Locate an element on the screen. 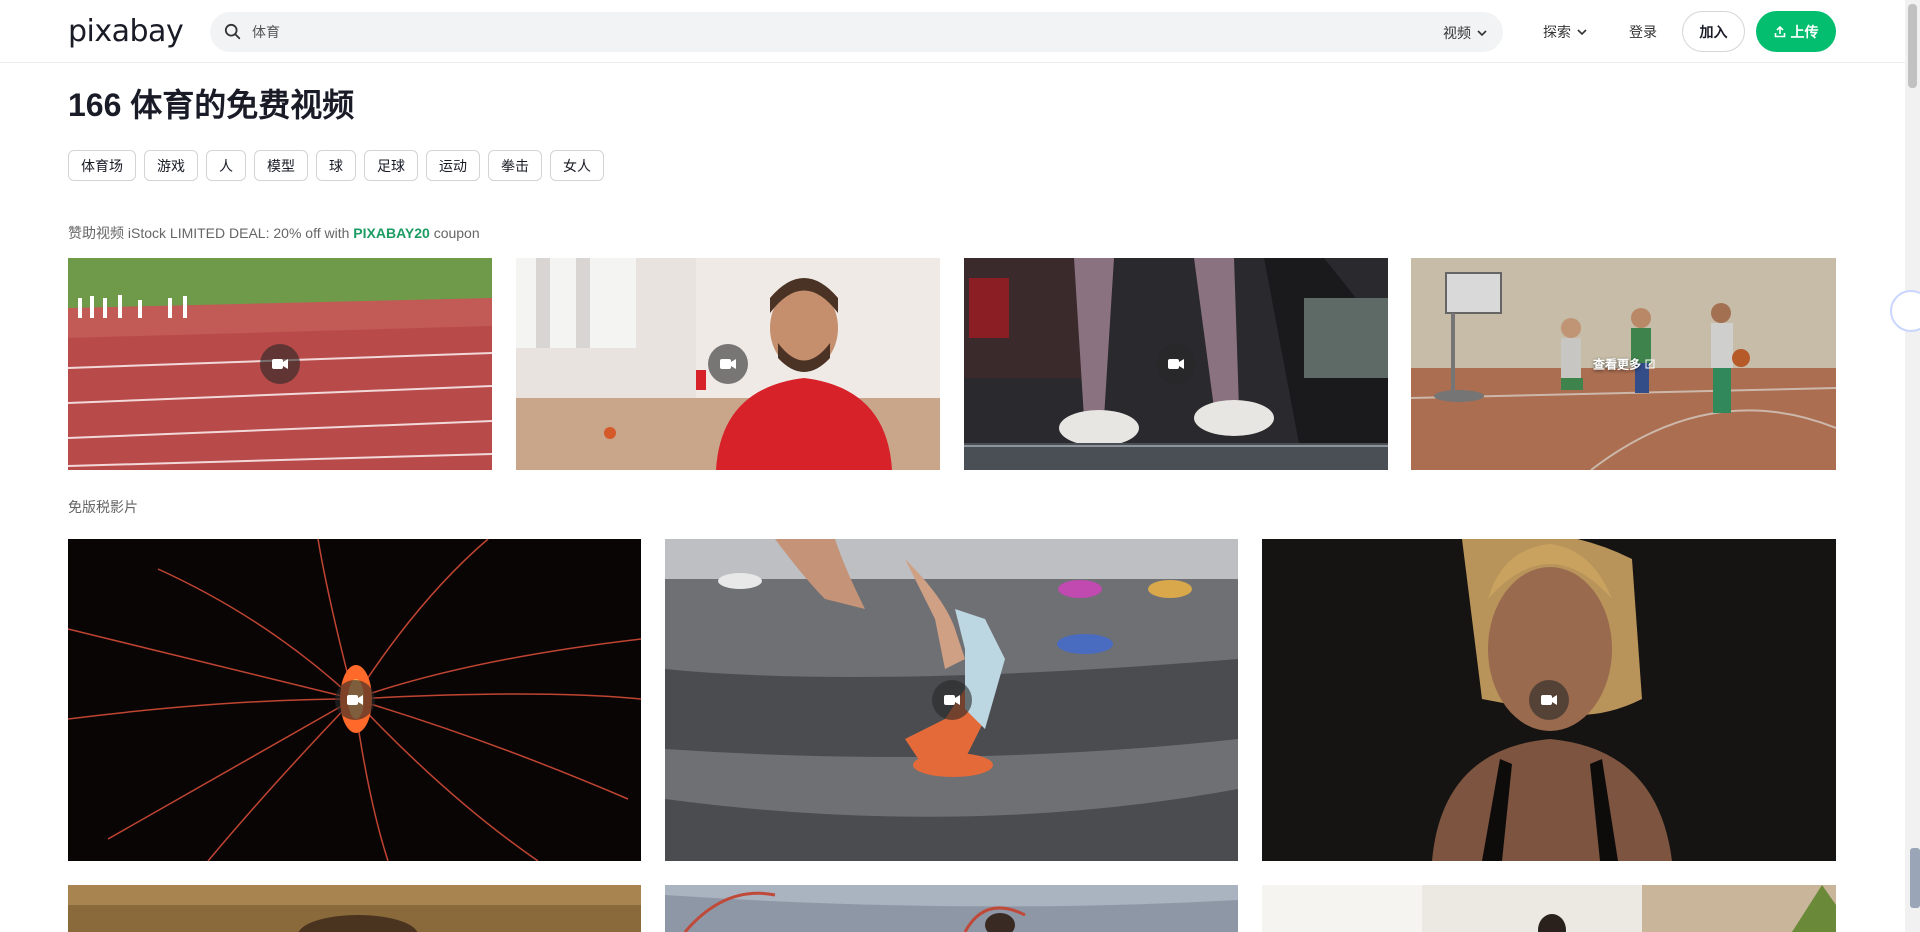  coupon-code: PIXABAY20 is located at coordinates (391, 233).